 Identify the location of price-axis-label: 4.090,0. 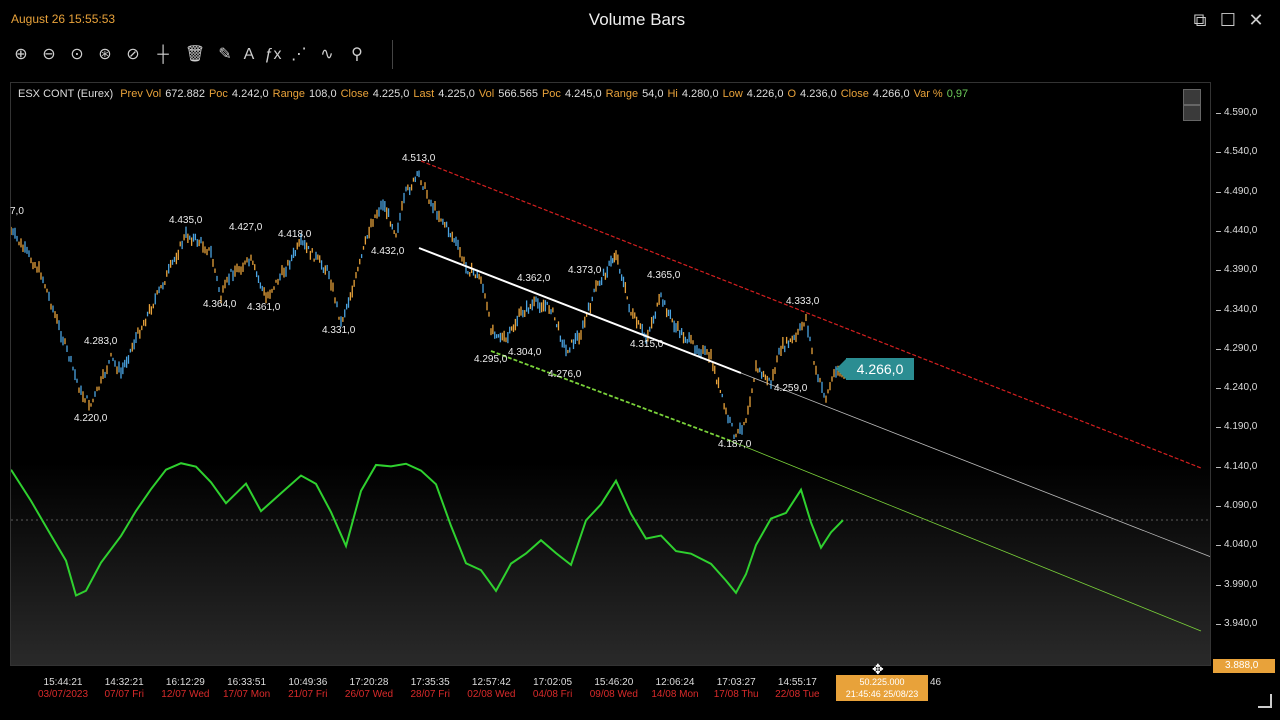
(1236, 505).